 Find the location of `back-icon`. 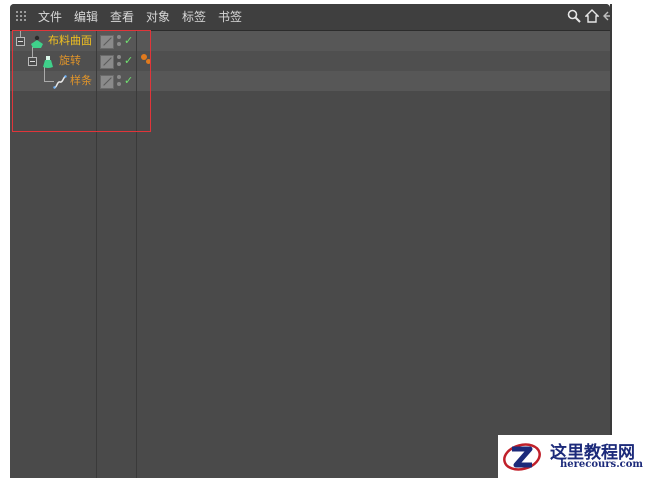

back-icon is located at coordinates (606, 17).